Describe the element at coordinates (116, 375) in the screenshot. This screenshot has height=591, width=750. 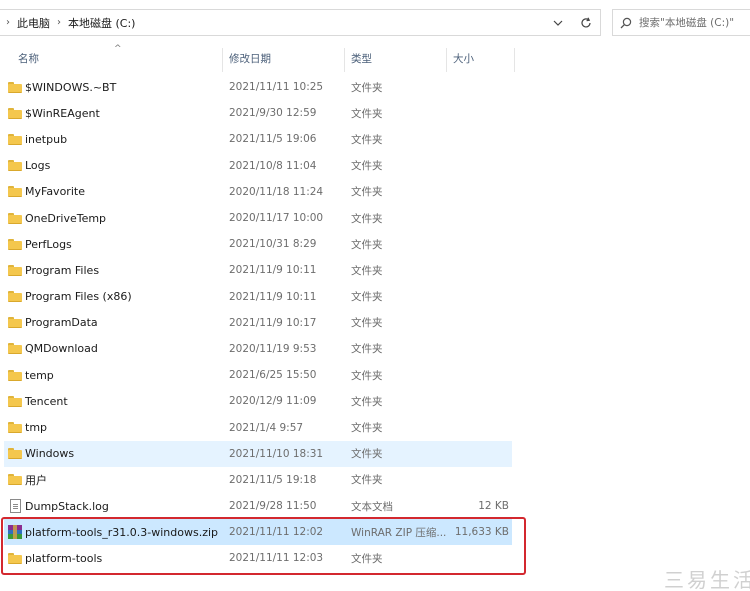
I see `file-name-cell: temp` at that location.